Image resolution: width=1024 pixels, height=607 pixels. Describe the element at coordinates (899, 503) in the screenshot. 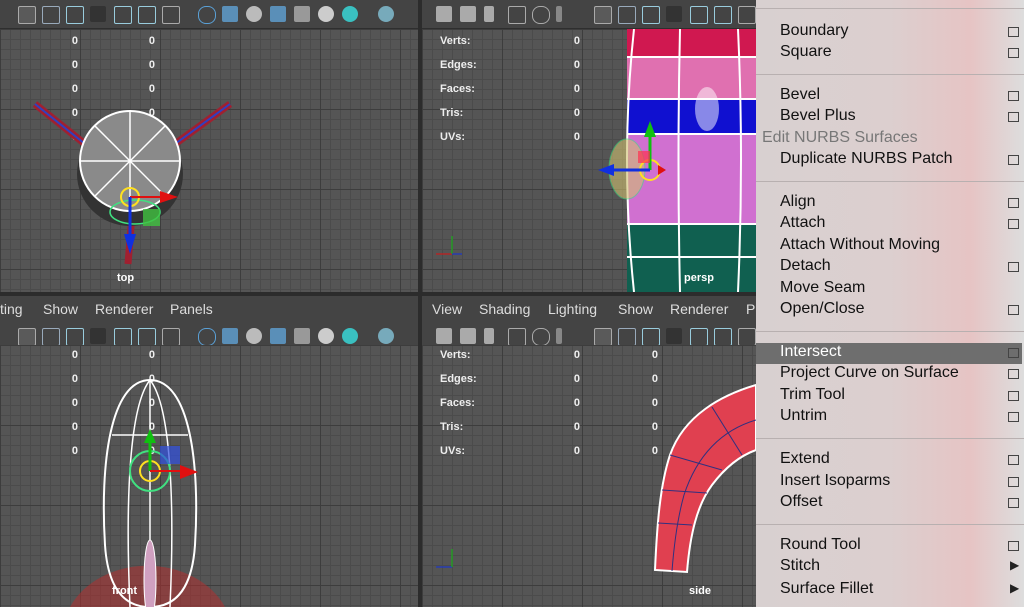

I see `menu-item-offset: Offset` at that location.